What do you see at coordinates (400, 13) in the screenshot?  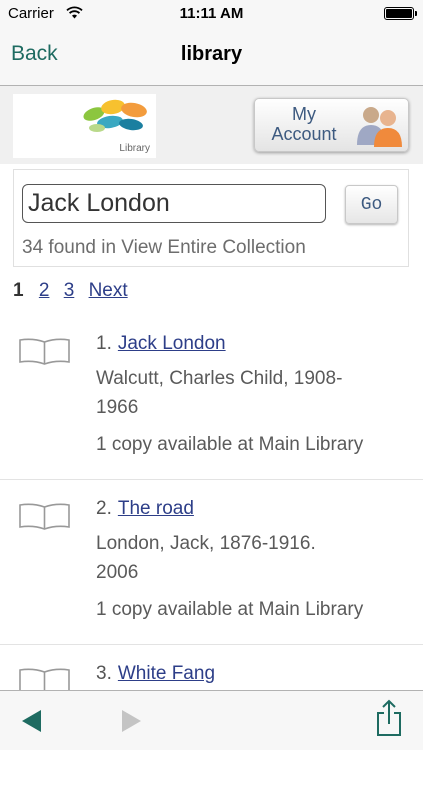 I see `battery-icon` at bounding box center [400, 13].